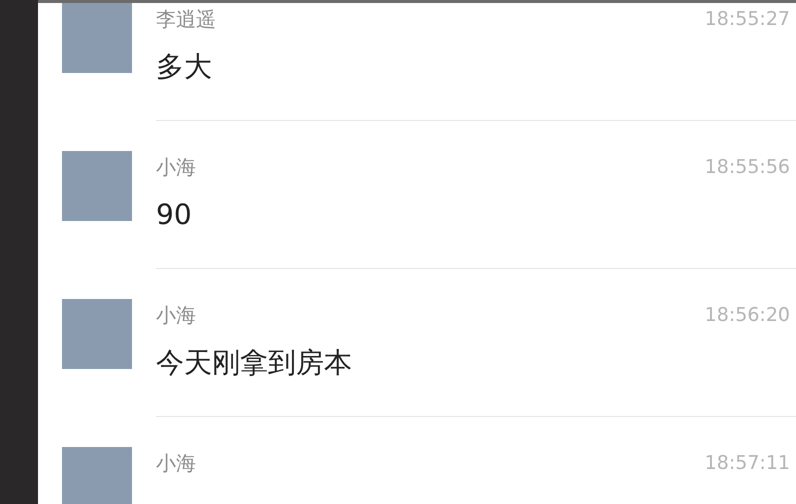 The image size is (796, 504). Describe the element at coordinates (186, 19) in the screenshot. I see `sender-name: 李逍遥` at that location.